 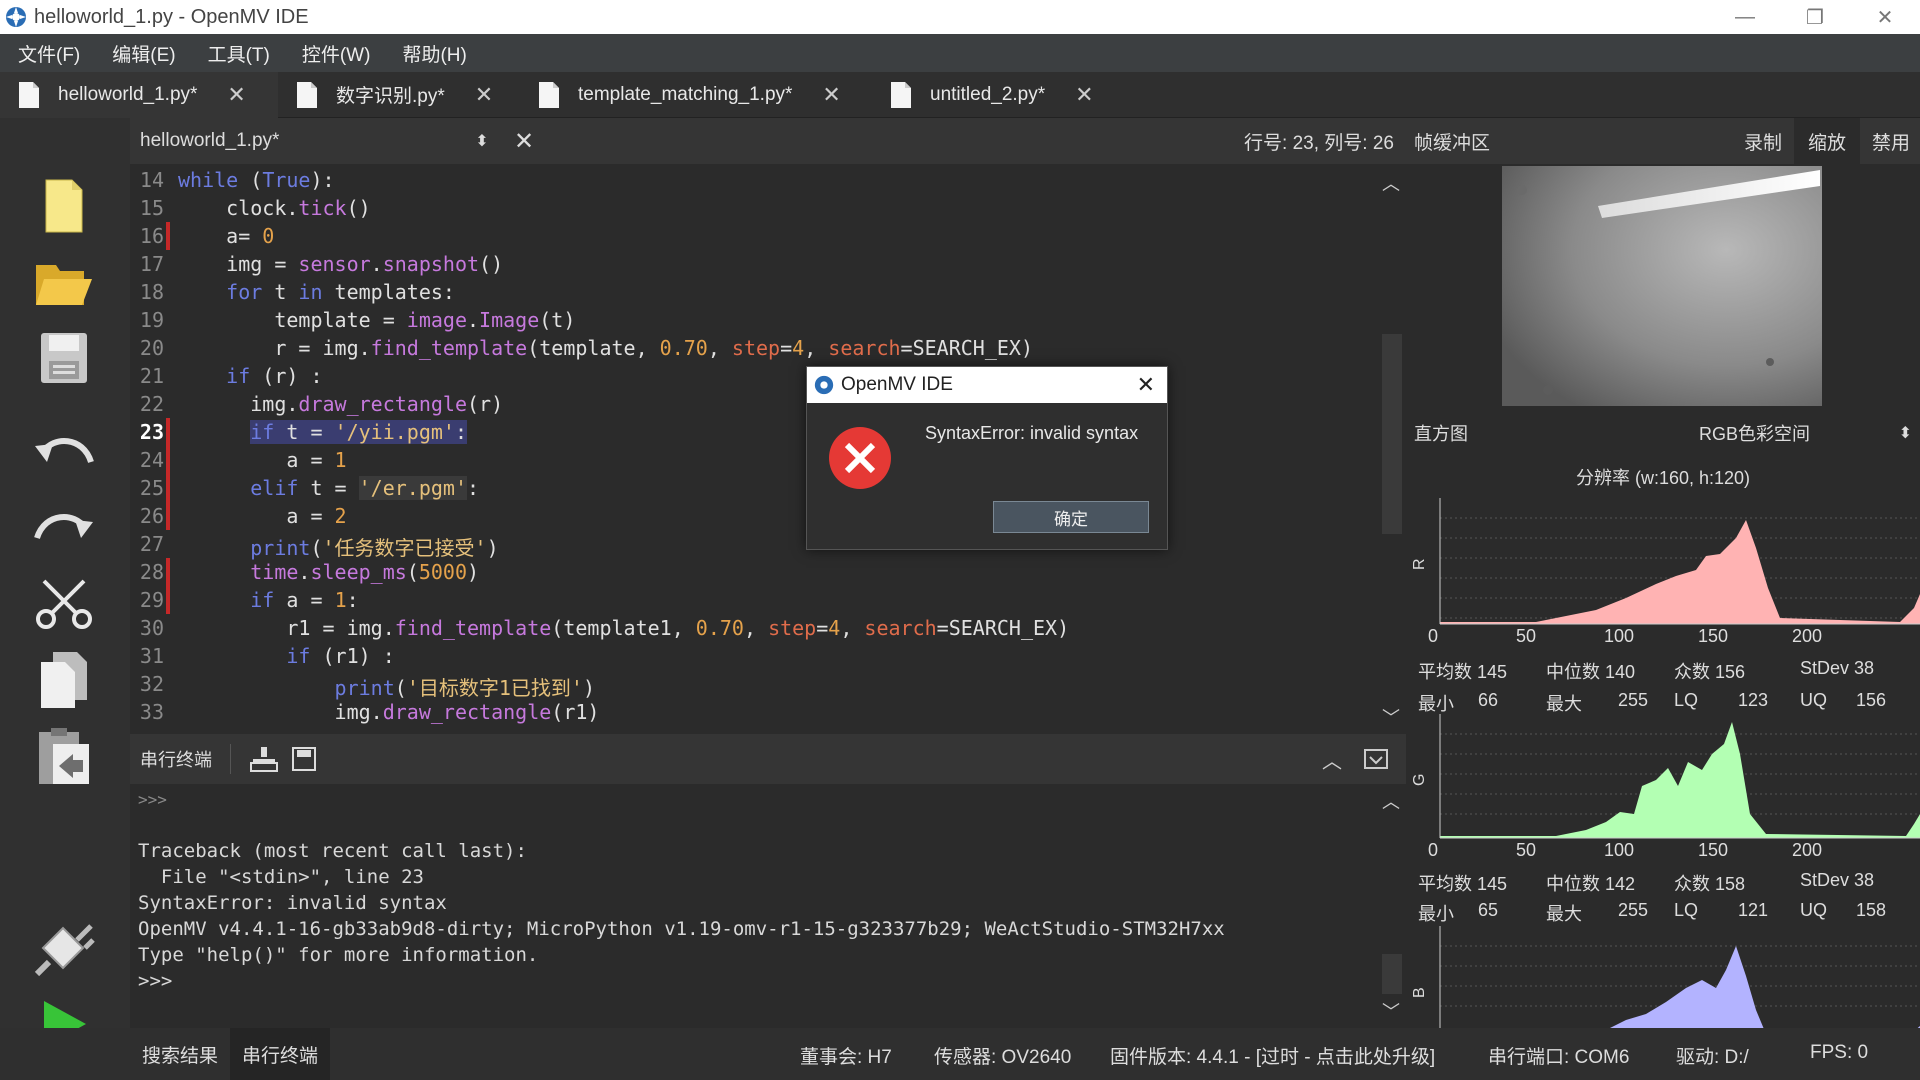 I want to click on tab-untitled: untitled_2.py* ✕, so click(x=997, y=95).